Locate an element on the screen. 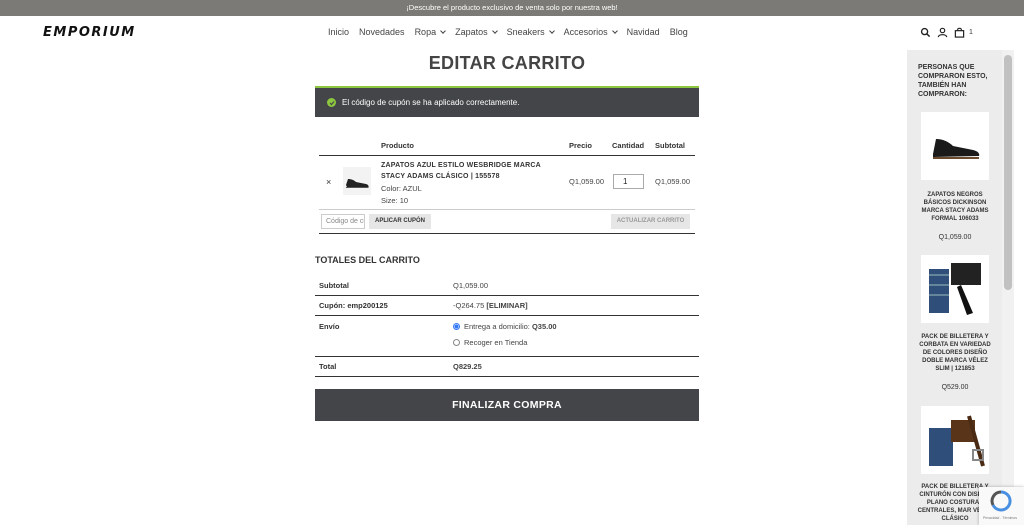 The image size is (1024, 525). nav-item-navidad: Navidad is located at coordinates (643, 32).